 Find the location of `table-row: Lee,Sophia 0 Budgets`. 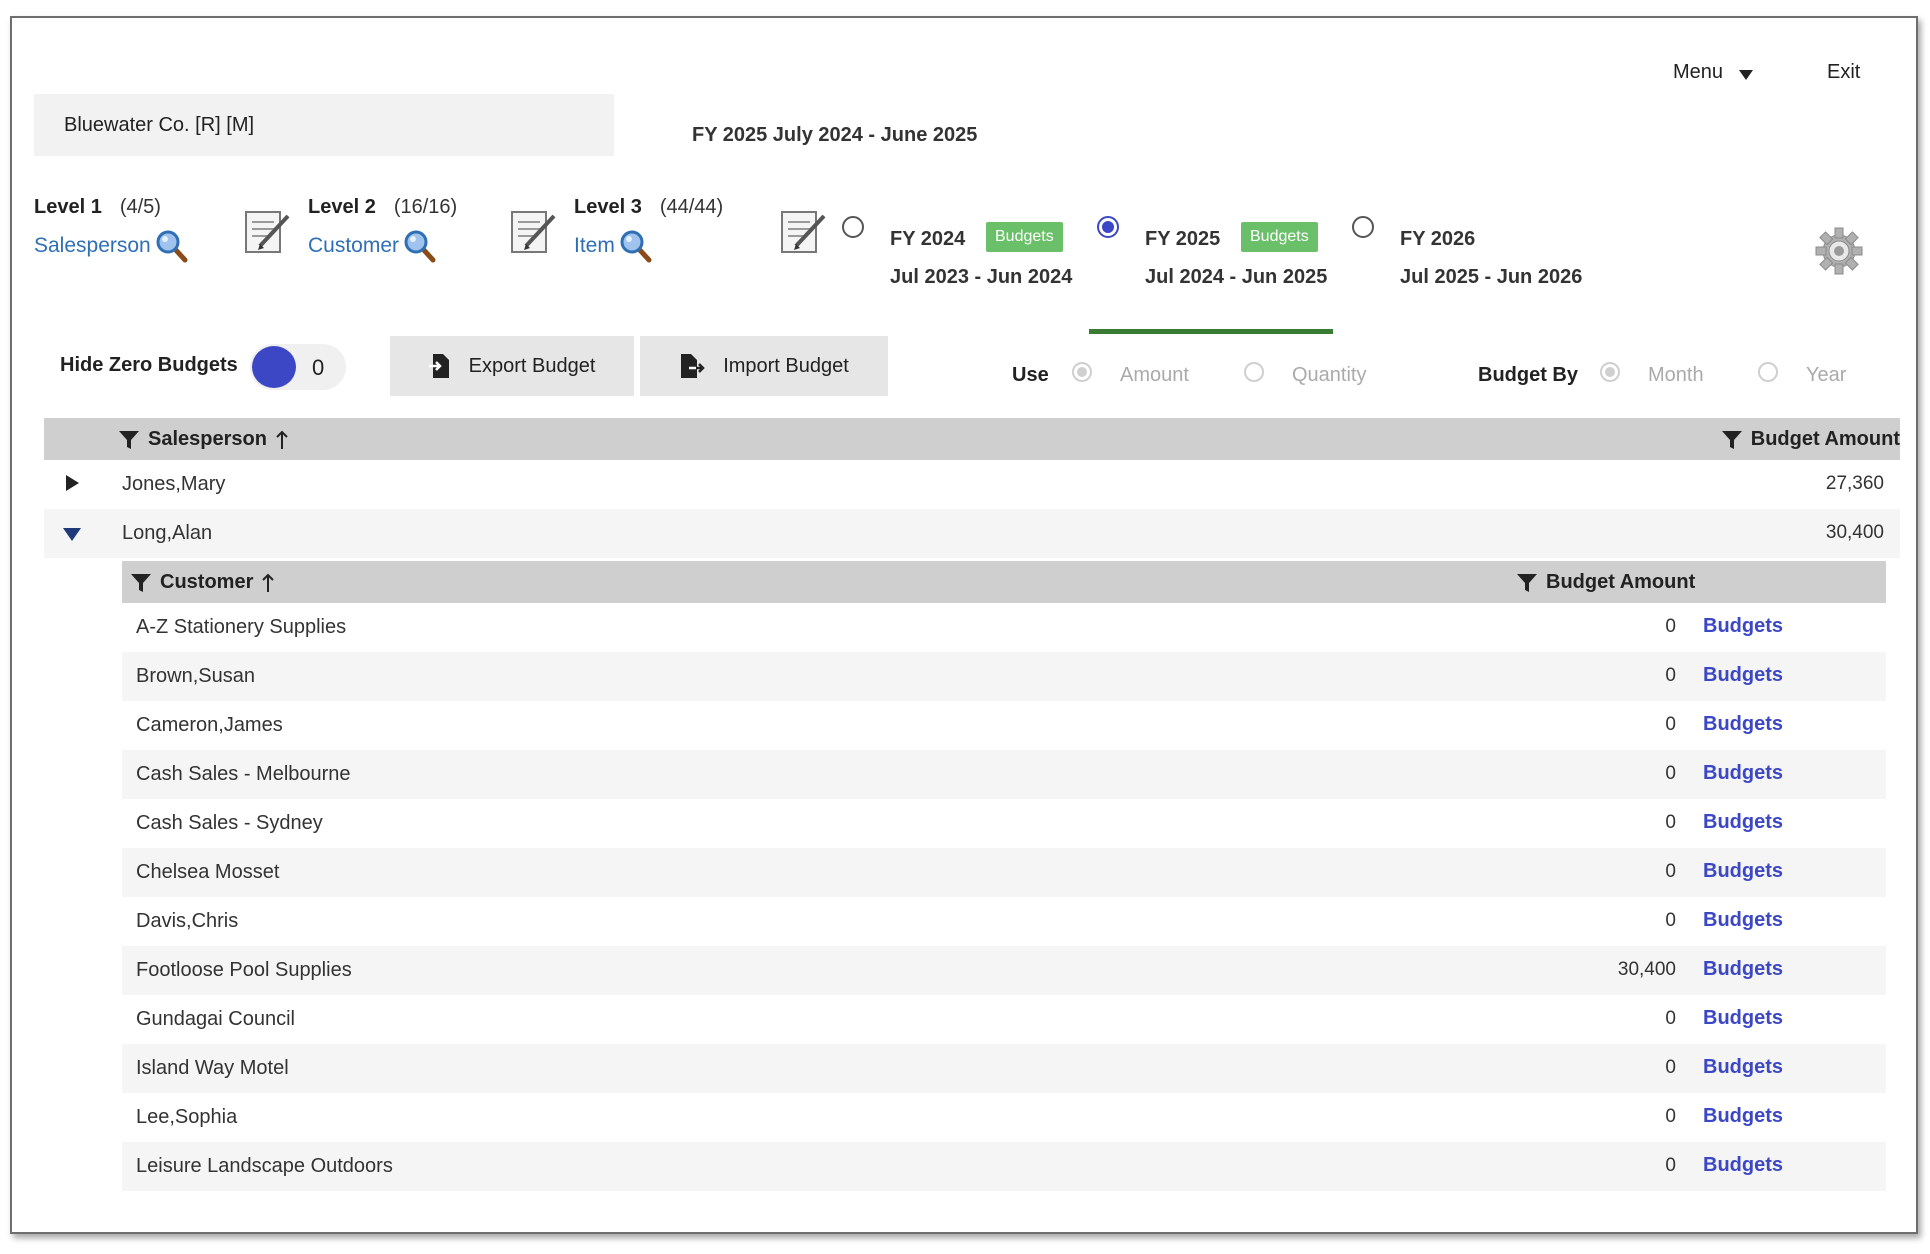

table-row: Lee,Sophia 0 Budgets is located at coordinates (1004, 1117).